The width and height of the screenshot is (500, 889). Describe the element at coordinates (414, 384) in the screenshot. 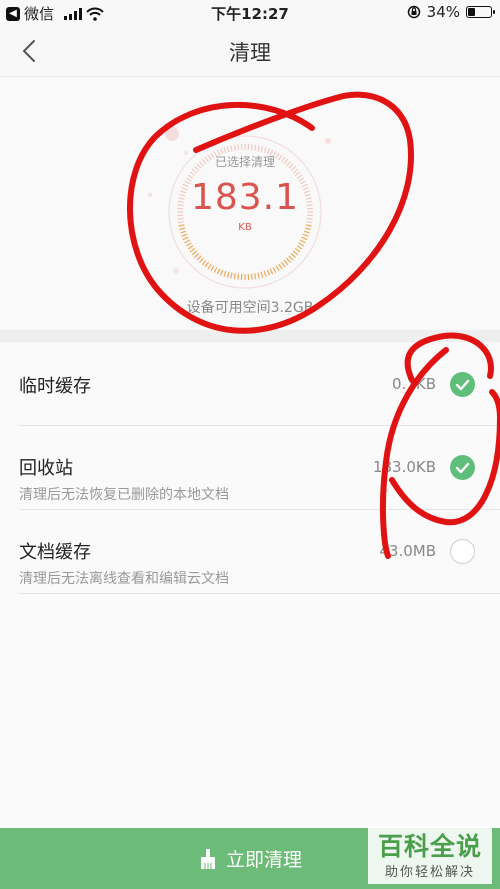

I see `item-size: 0.1KB` at that location.